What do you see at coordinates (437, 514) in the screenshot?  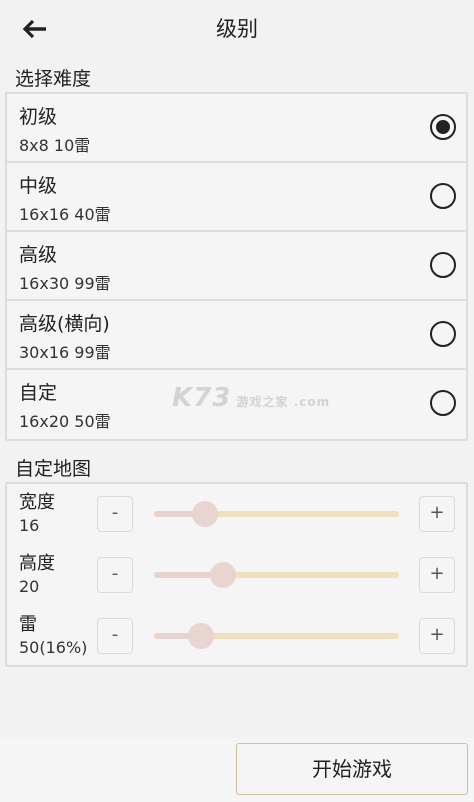 I see `width-increase-button: +` at bounding box center [437, 514].